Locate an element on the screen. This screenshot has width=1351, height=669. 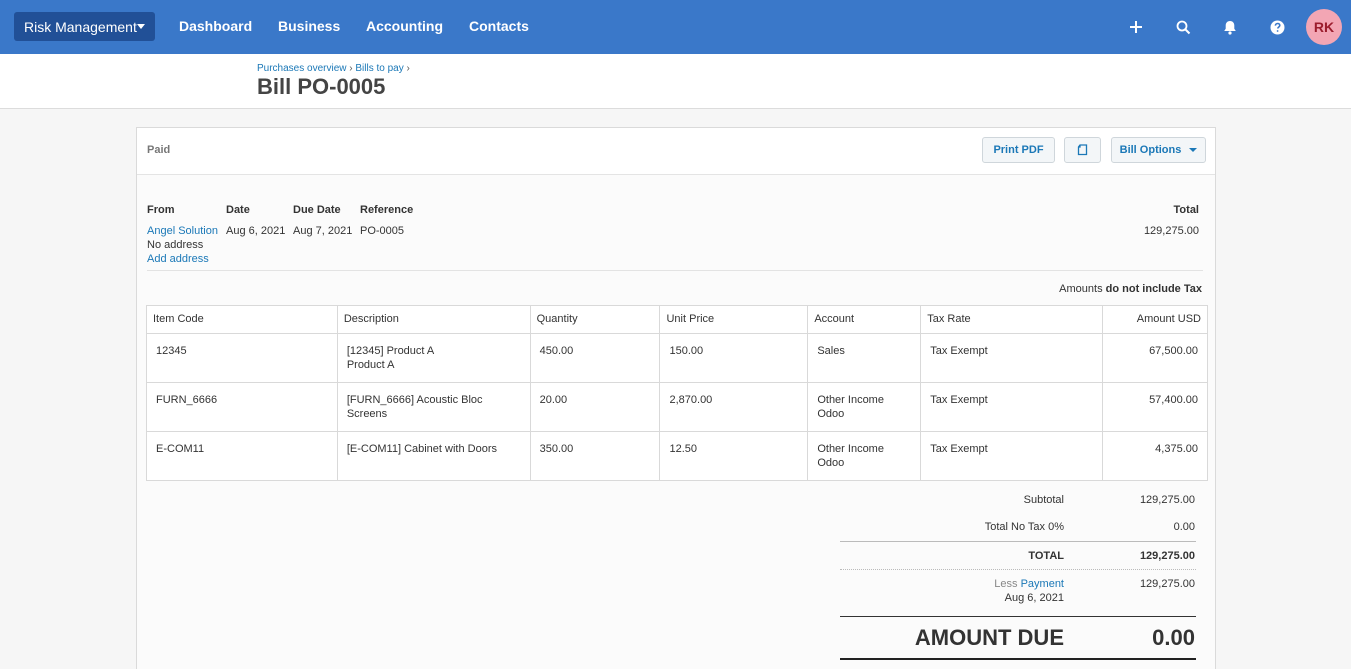
copy-icon is located at coordinates (1082, 149).